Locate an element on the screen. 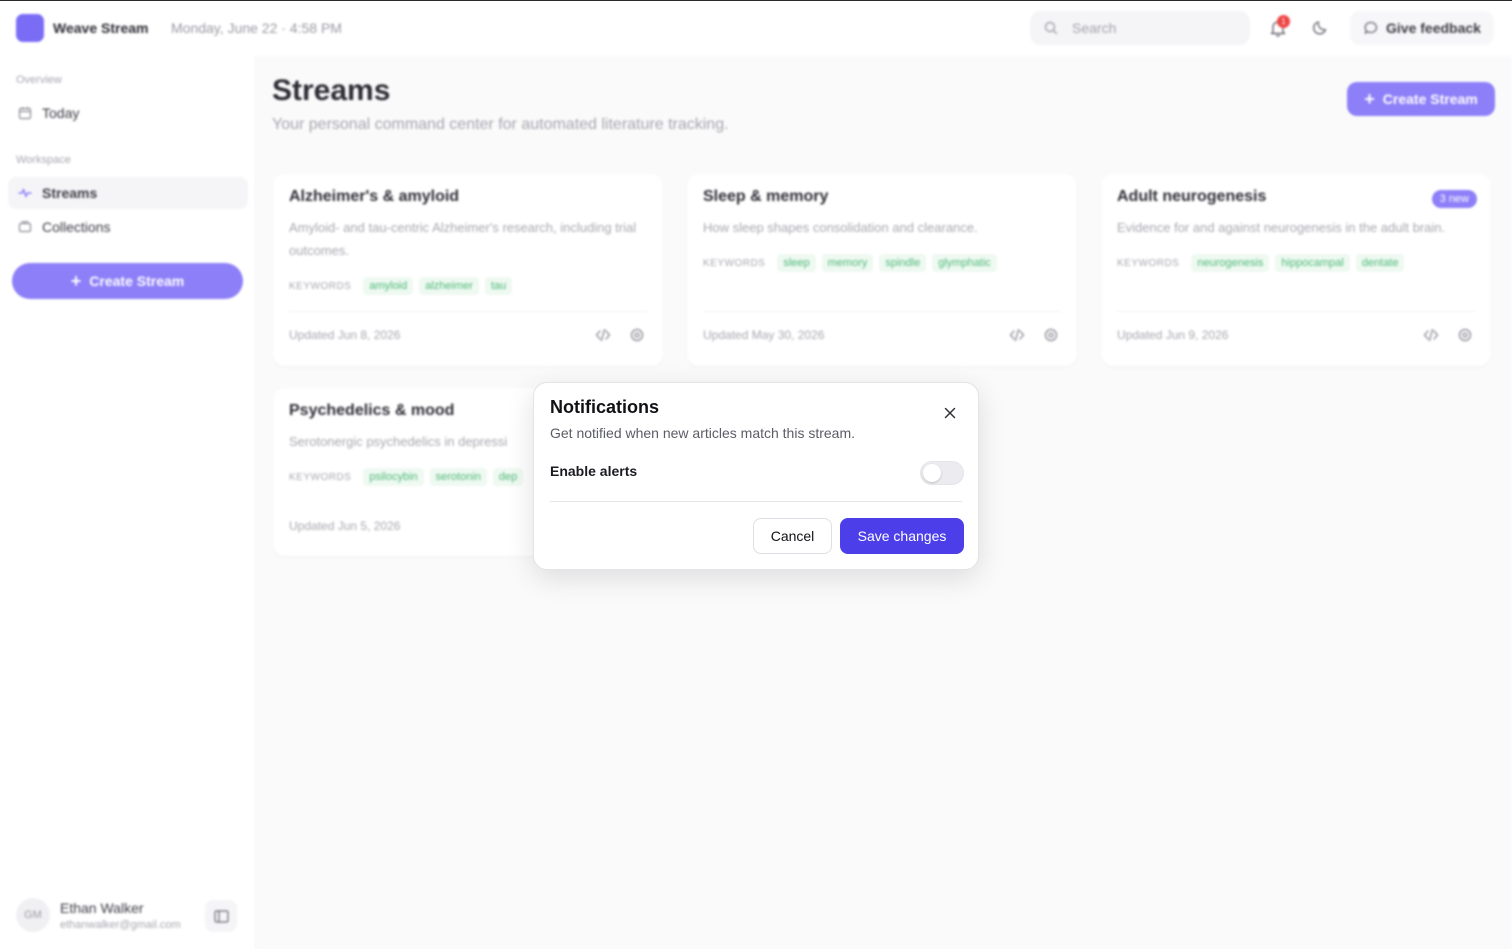 Image resolution: width=1512 pixels, height=949 pixels. brand: Weave Stream is located at coordinates (82, 28).